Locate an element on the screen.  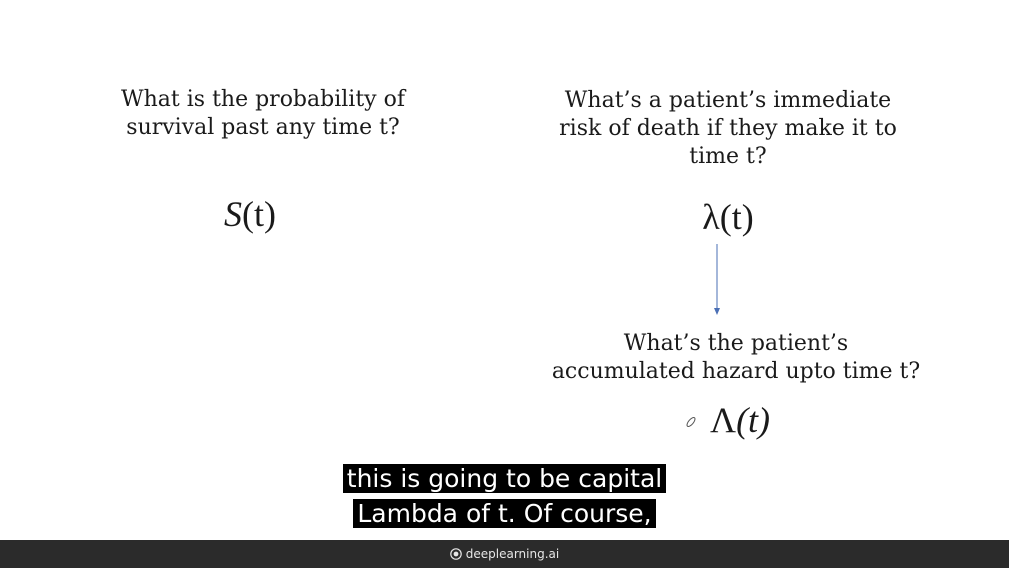
survival-symbol: S is located at coordinates (233, 214).